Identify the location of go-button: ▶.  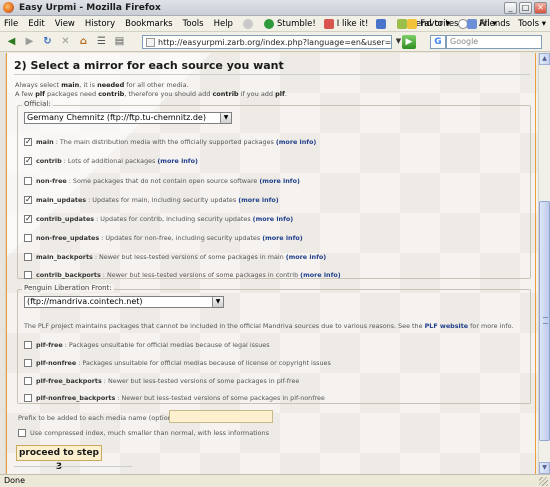
(409, 42).